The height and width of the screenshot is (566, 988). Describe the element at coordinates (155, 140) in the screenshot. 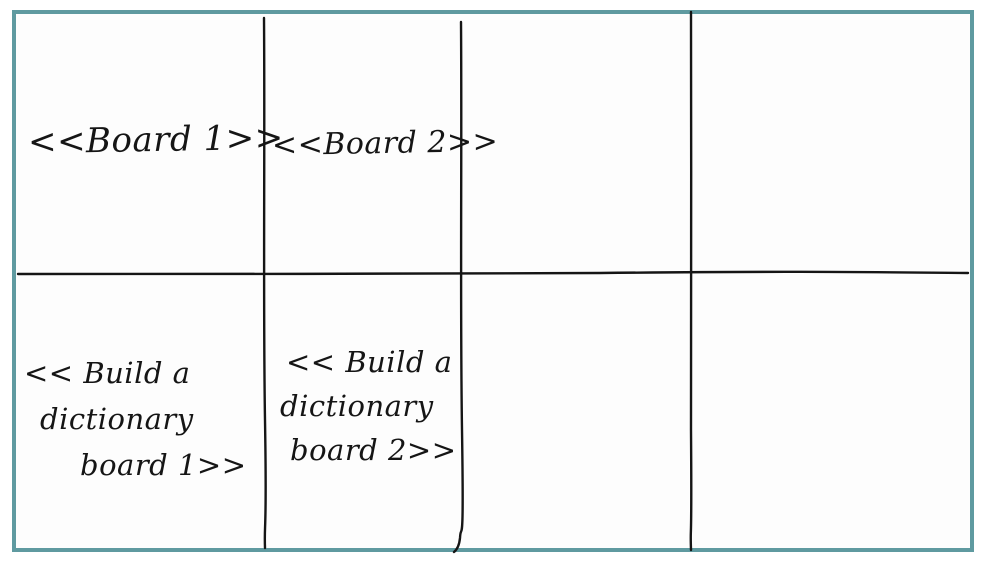

I see `board-1-label: <<Board 1>>` at that location.